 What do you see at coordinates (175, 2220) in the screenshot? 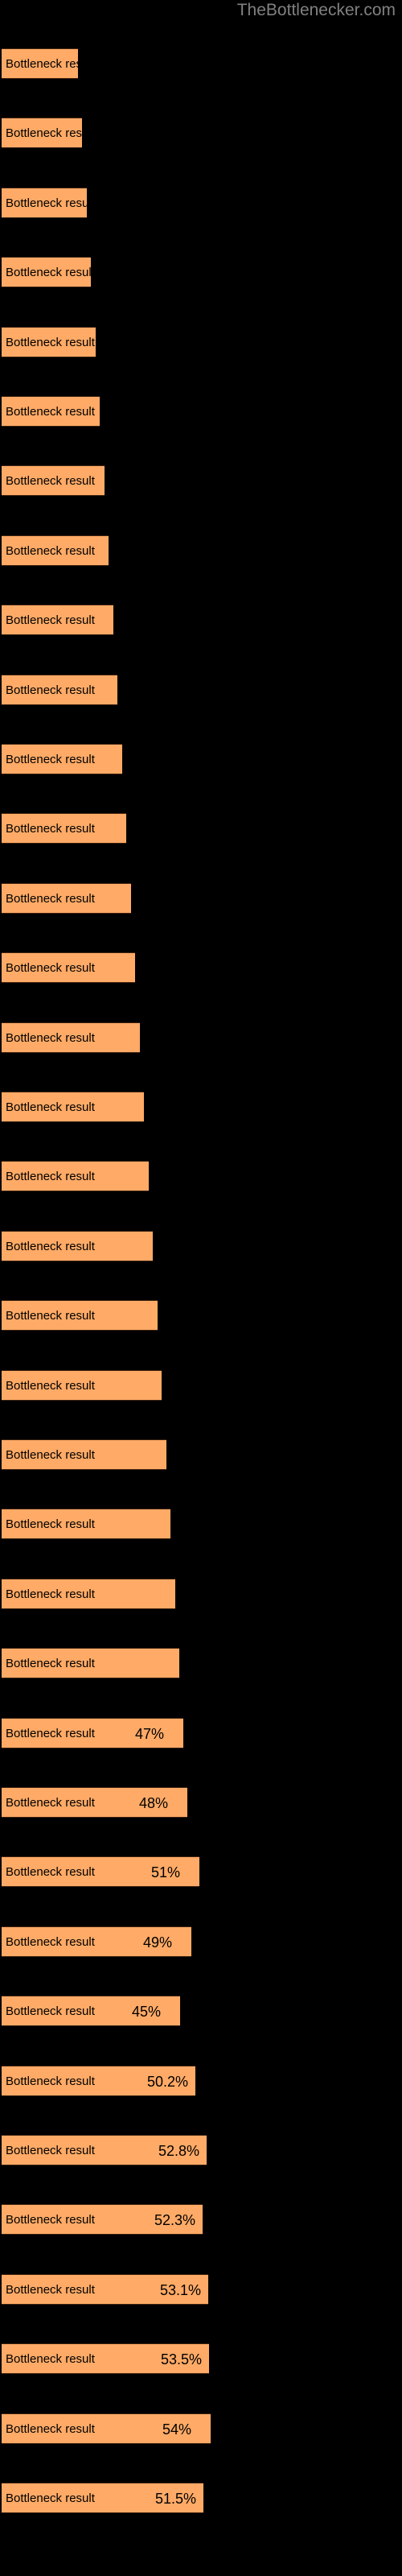
I see `bar-value: 52.3%` at bounding box center [175, 2220].